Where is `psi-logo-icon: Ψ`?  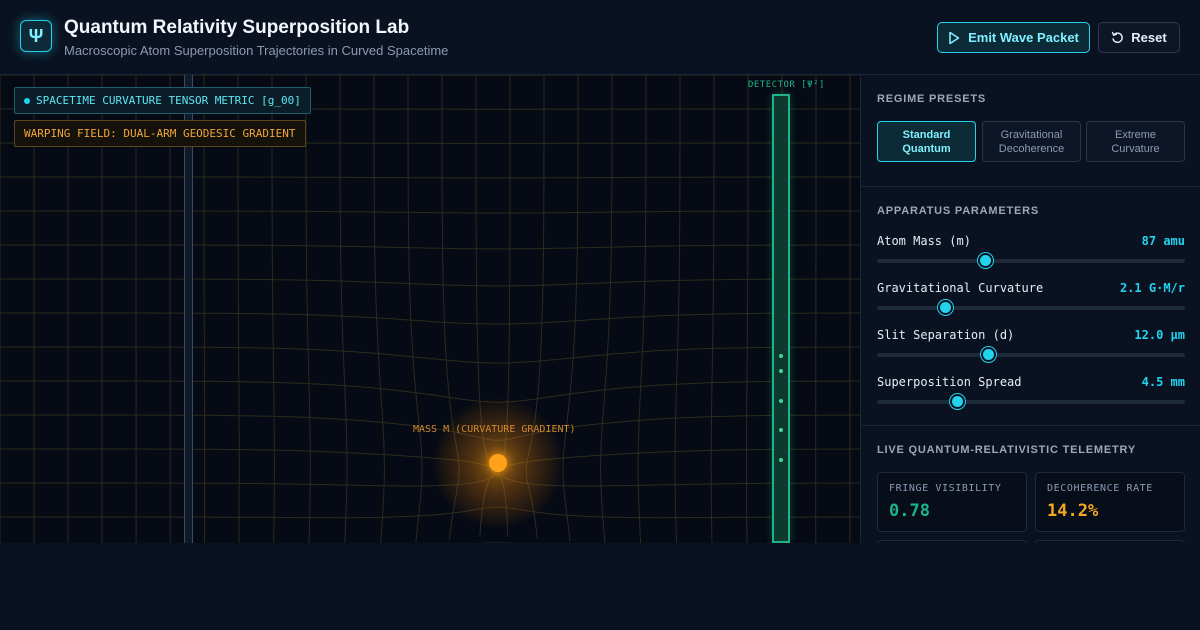
psi-logo-icon: Ψ is located at coordinates (36, 36).